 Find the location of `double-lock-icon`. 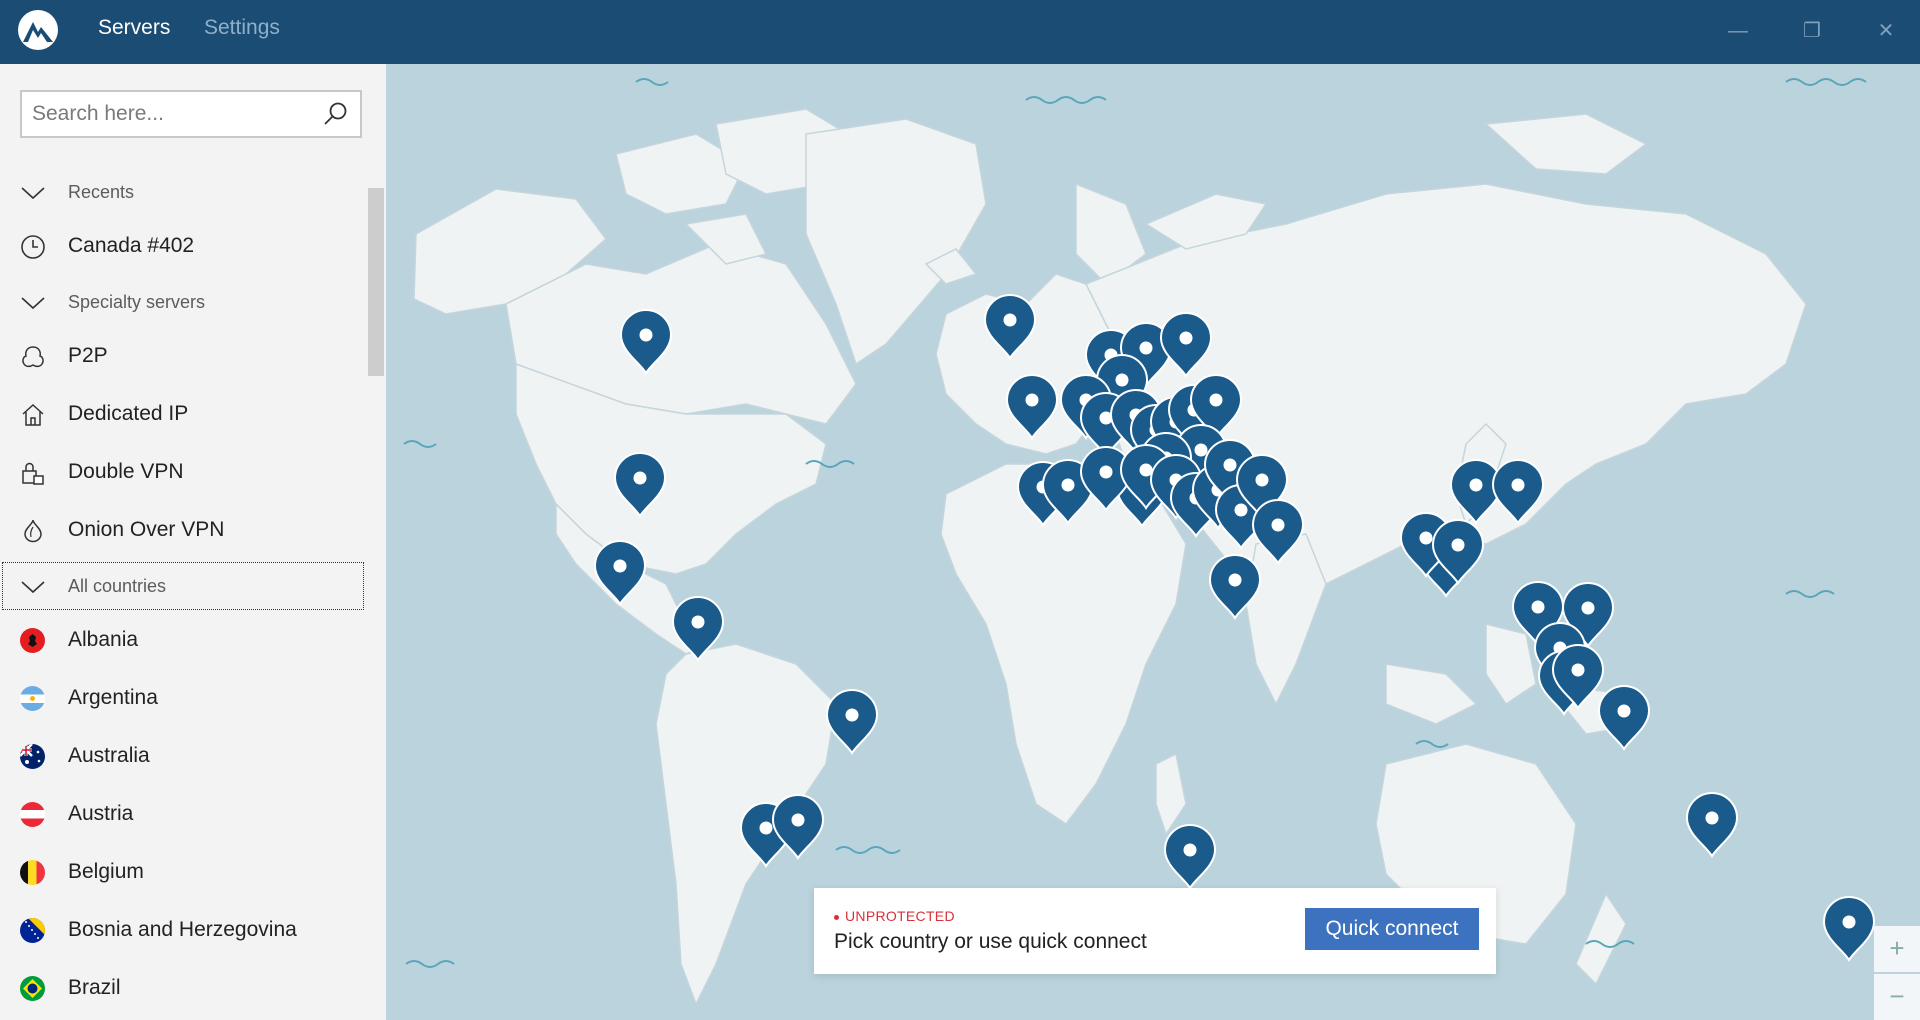

double-lock-icon is located at coordinates (33, 473).